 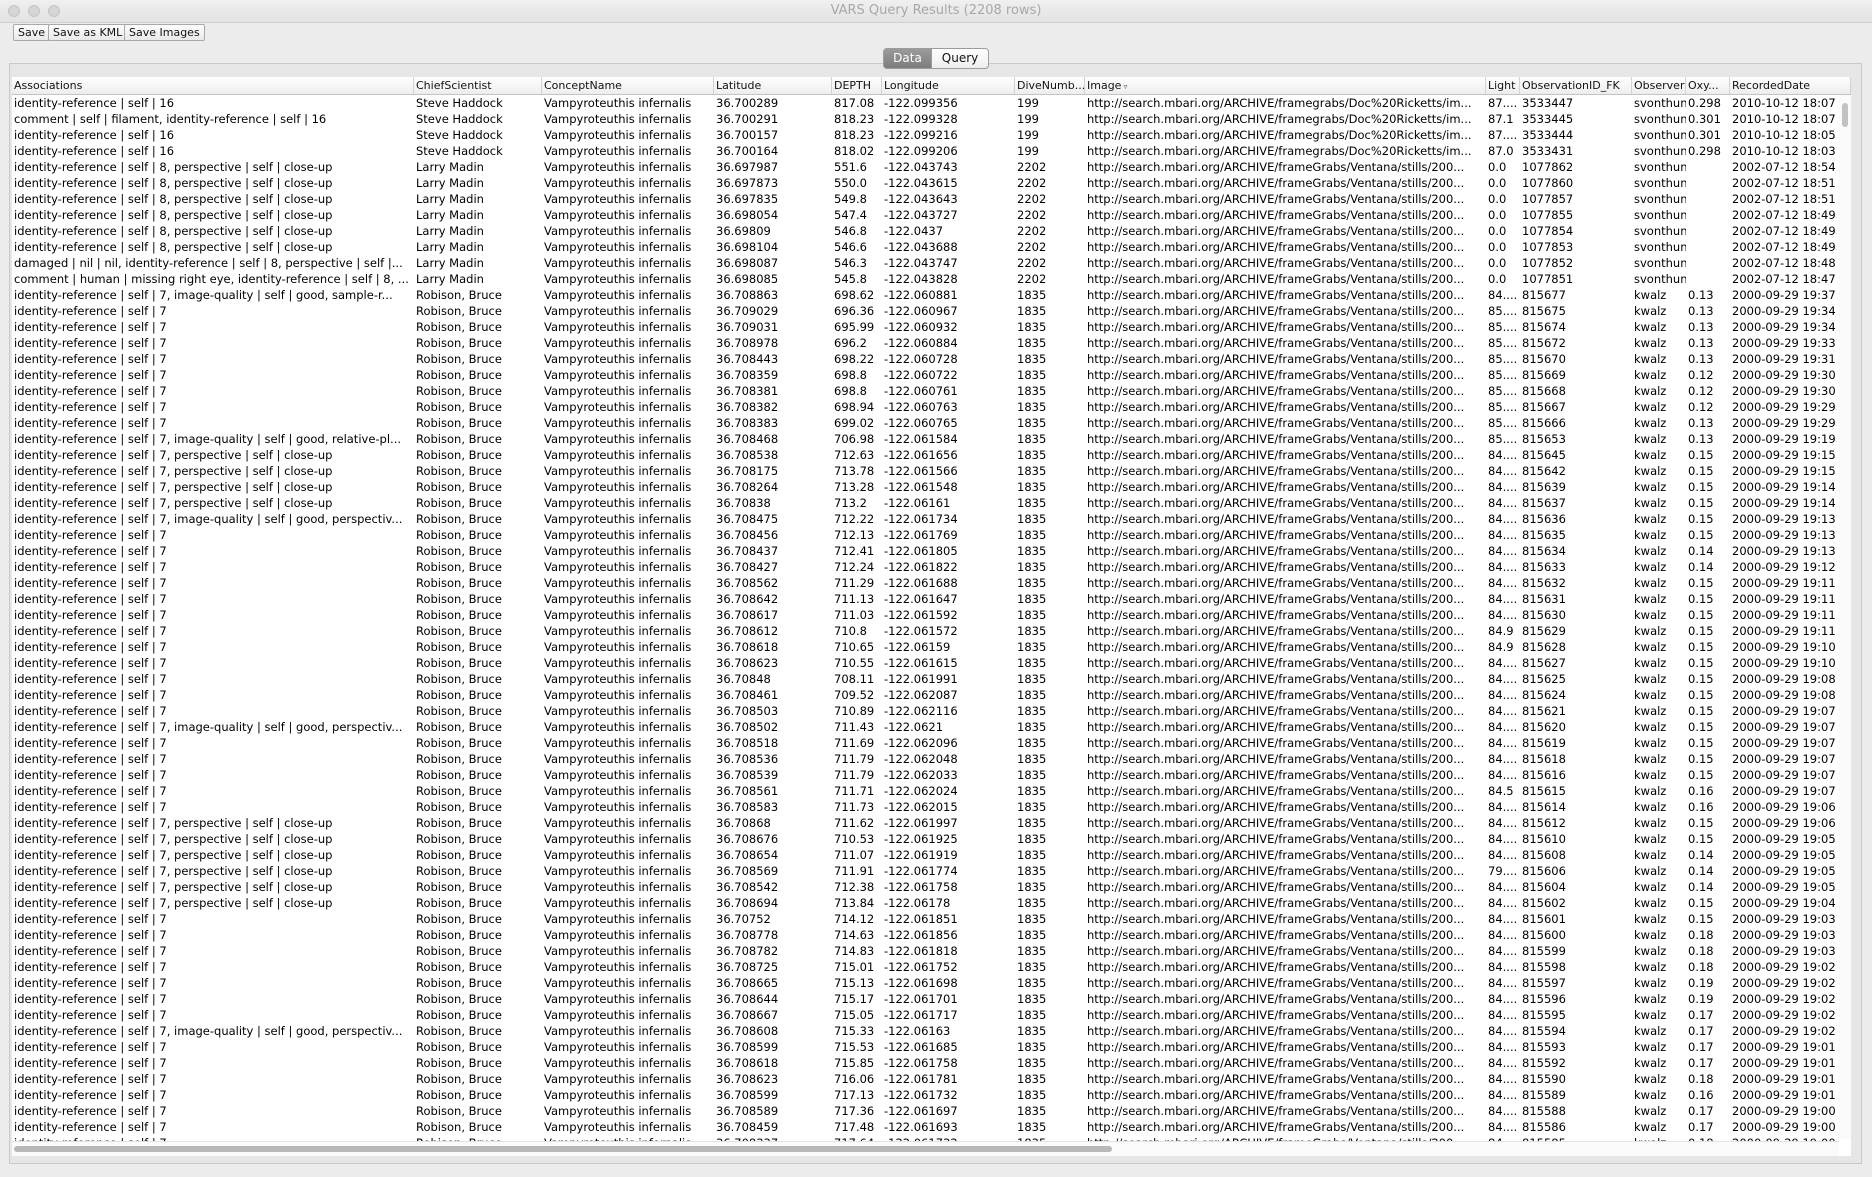 I want to click on cell-observation-id: 815598, so click(x=1544, y=967).